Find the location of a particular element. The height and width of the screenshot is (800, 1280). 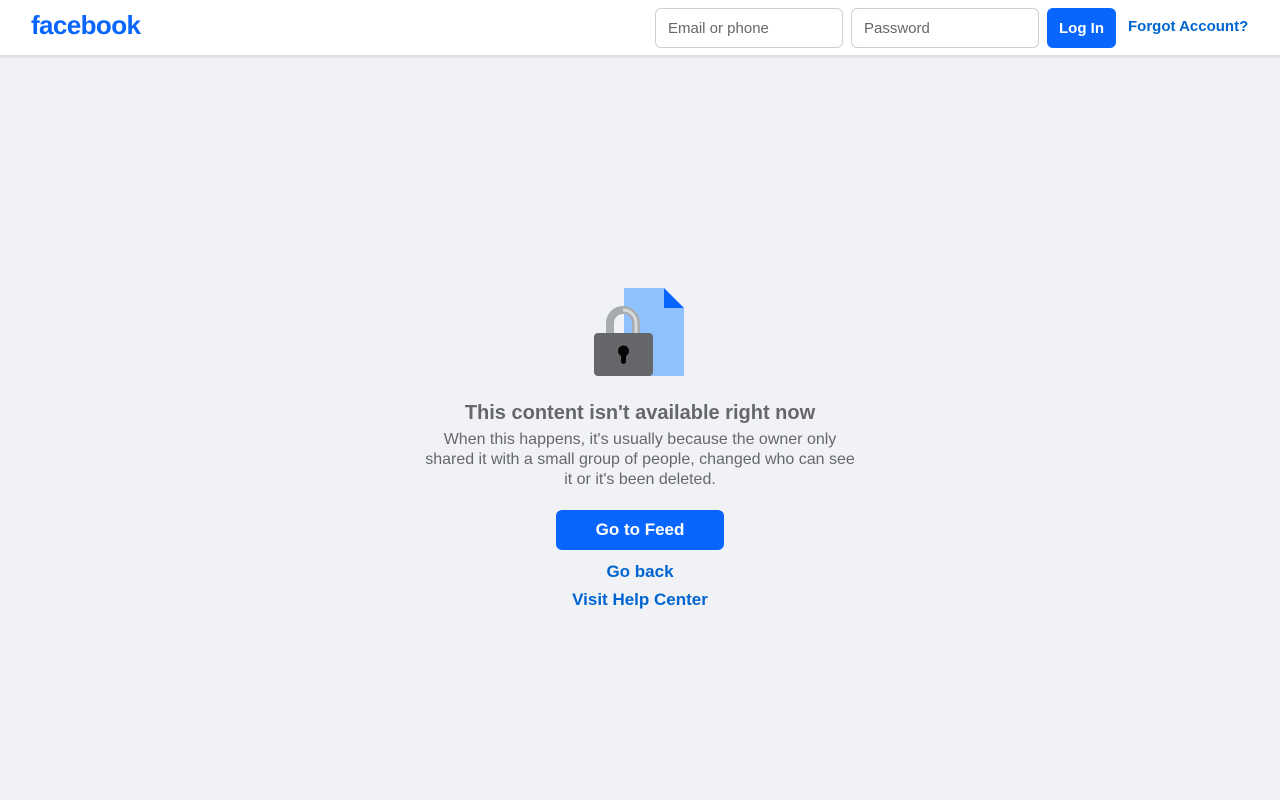

forgot-account-link: Forgot Account? is located at coordinates (1188, 26).